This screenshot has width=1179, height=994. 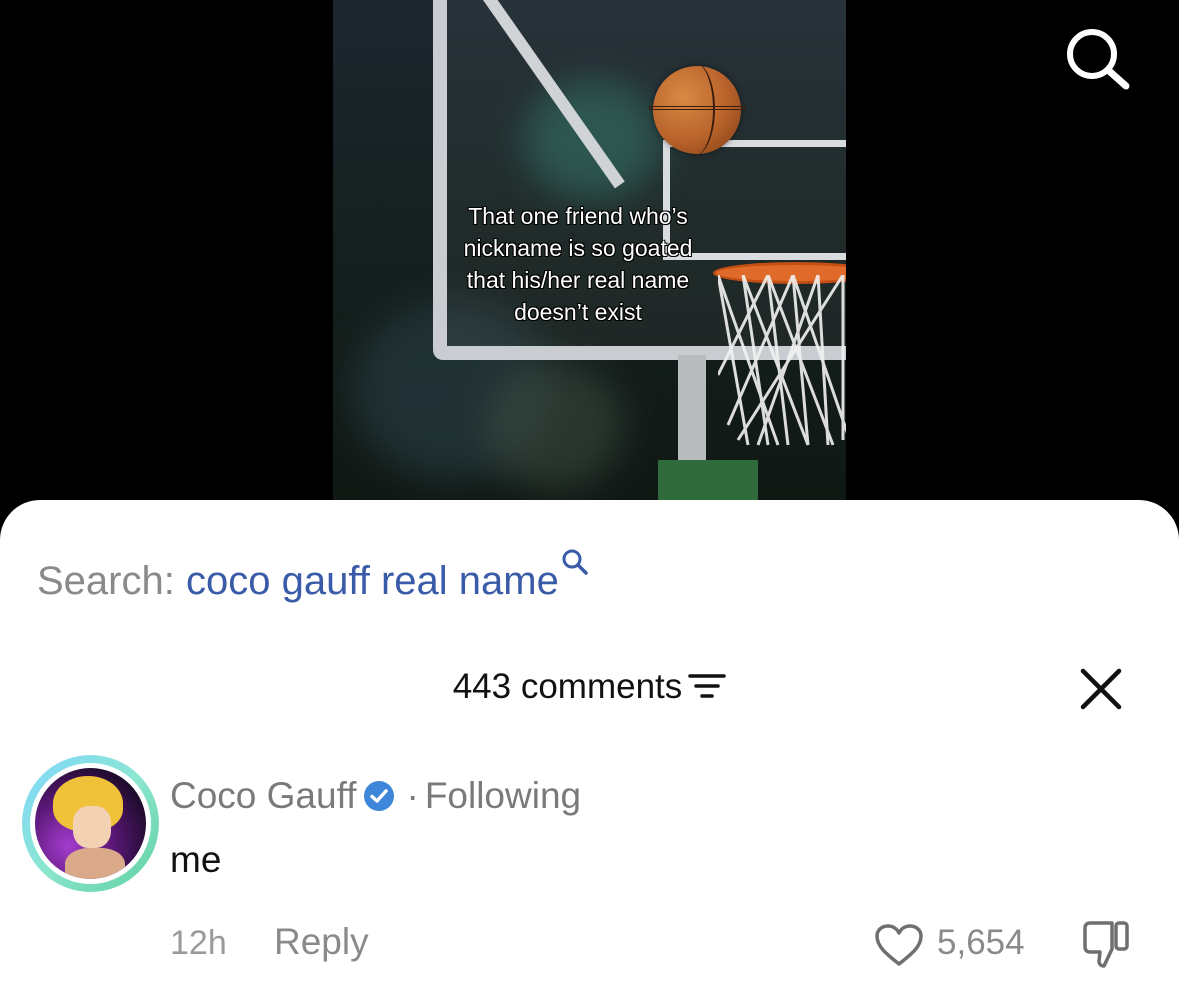 I want to click on basketball, so click(x=697, y=109).